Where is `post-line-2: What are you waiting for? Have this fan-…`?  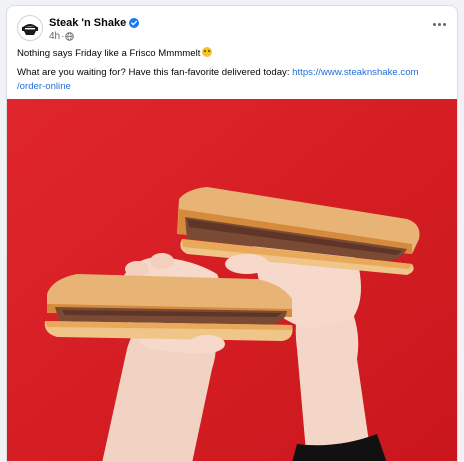
post-line-2: What are you waiting for? Have this fan-… is located at coordinates (231, 80).